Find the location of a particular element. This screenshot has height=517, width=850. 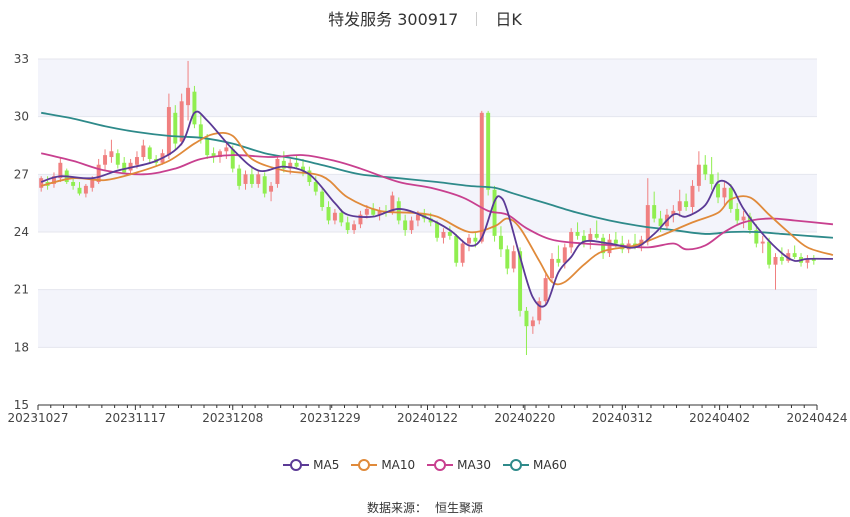

x-tick-label: 20240402 is located at coordinates (719, 418).